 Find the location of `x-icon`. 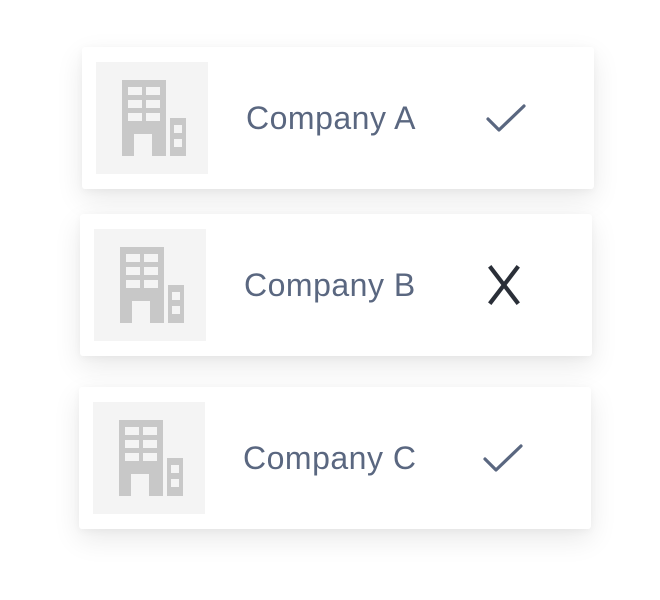

x-icon is located at coordinates (504, 285).